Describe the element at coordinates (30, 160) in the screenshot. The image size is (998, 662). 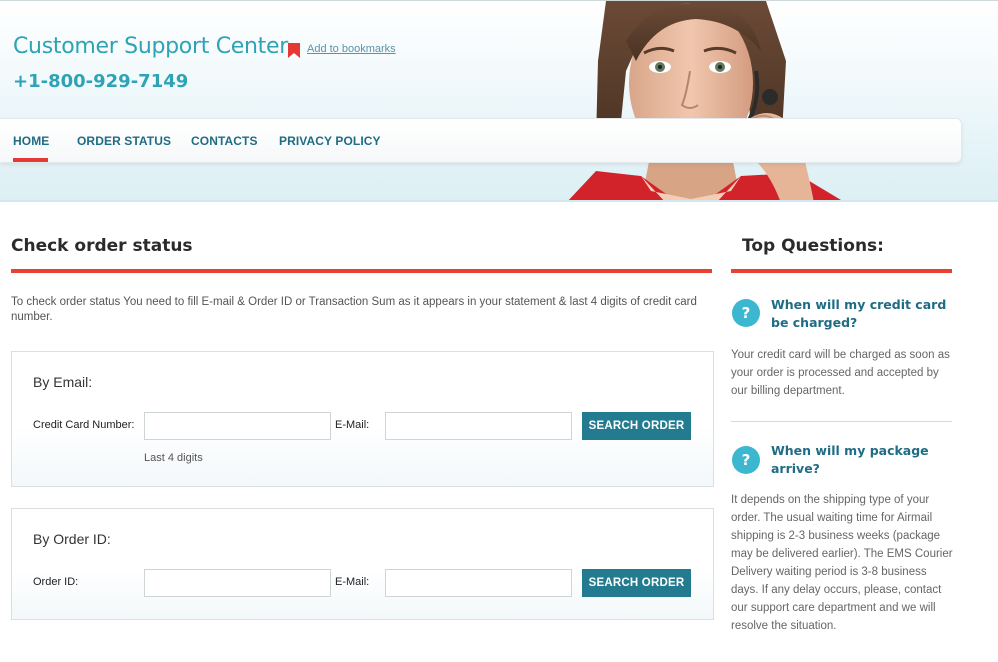
I see `active-nav-indicator` at that location.